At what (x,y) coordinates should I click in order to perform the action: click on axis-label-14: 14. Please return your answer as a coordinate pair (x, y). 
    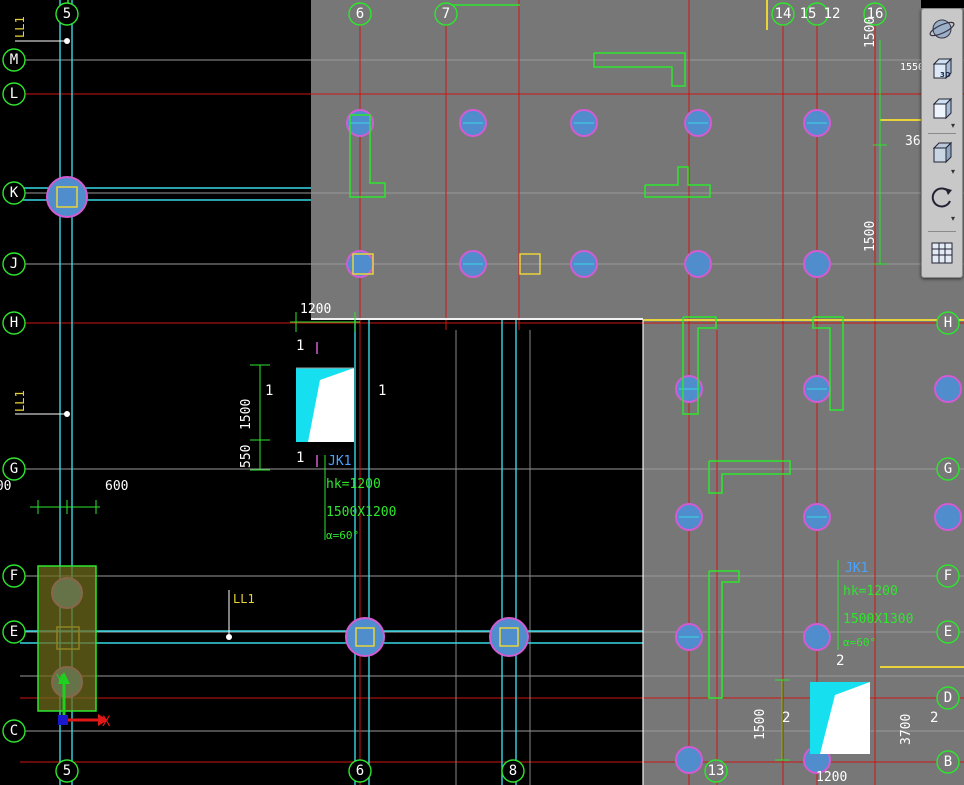
    Looking at the image, I should click on (783, 14).